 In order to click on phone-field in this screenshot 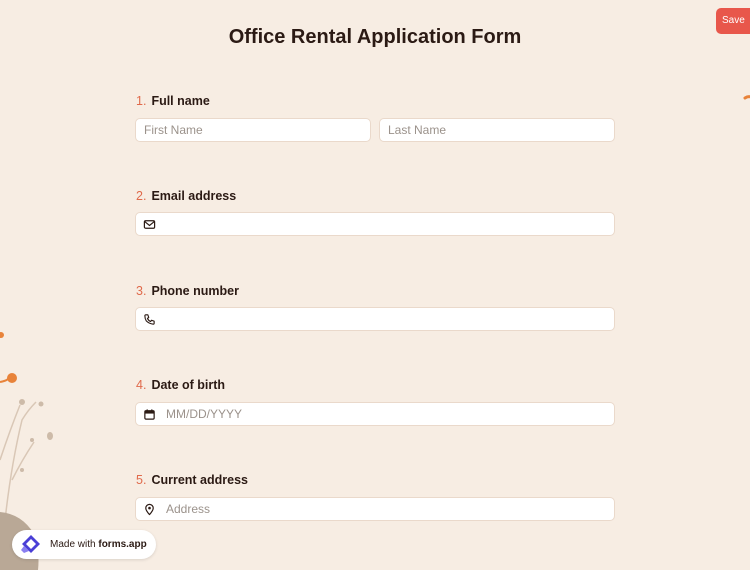, I will do `click(375, 319)`.